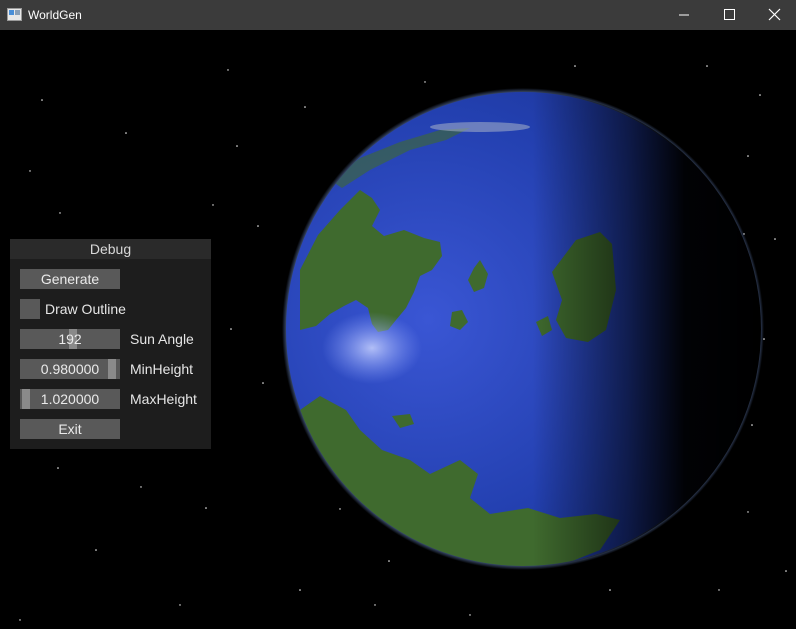  I want to click on min-height-label: MinHeight, so click(162, 369).